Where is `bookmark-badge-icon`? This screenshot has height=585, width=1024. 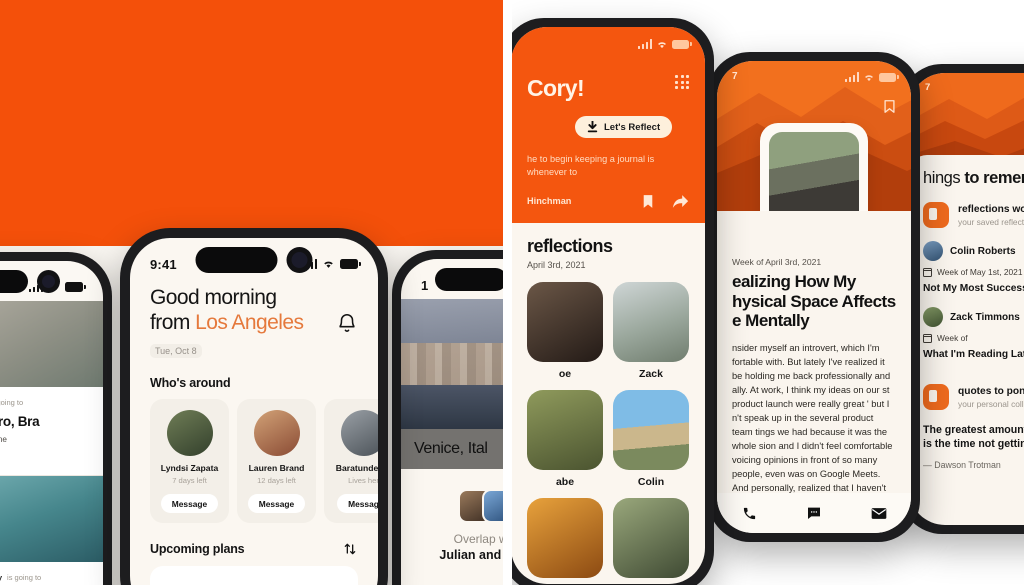 bookmark-badge-icon is located at coordinates (936, 215).